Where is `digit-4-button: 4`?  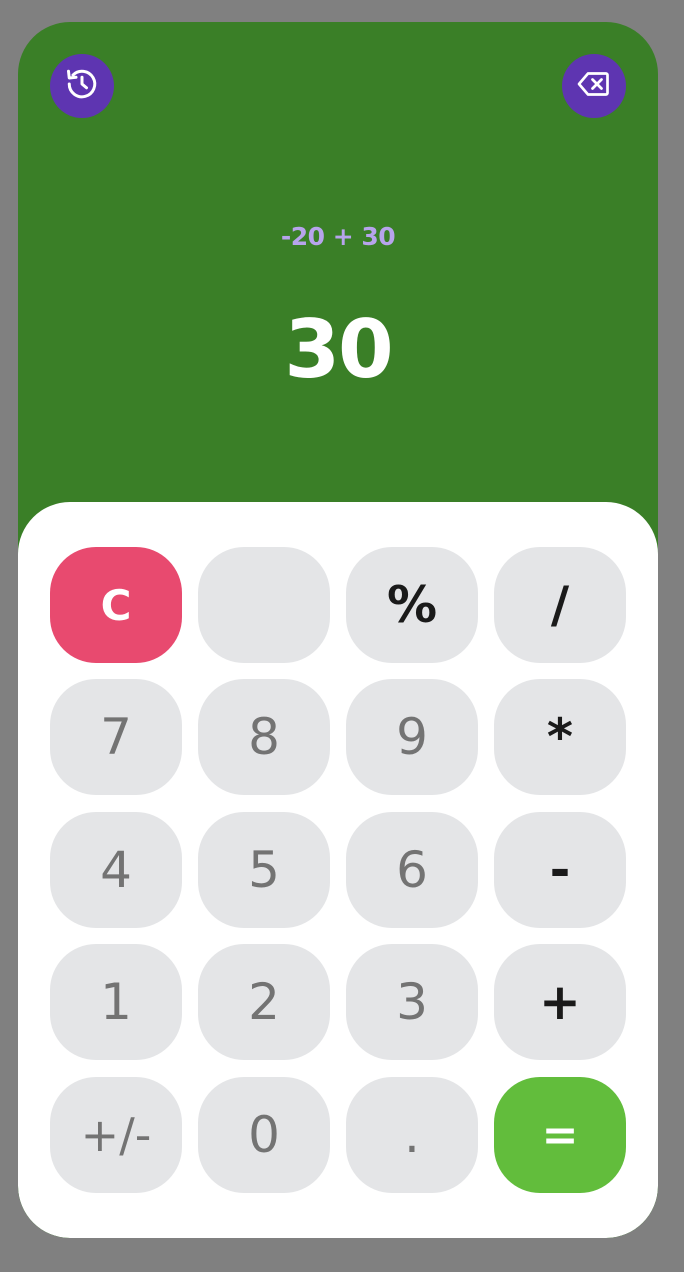 digit-4-button: 4 is located at coordinates (116, 870).